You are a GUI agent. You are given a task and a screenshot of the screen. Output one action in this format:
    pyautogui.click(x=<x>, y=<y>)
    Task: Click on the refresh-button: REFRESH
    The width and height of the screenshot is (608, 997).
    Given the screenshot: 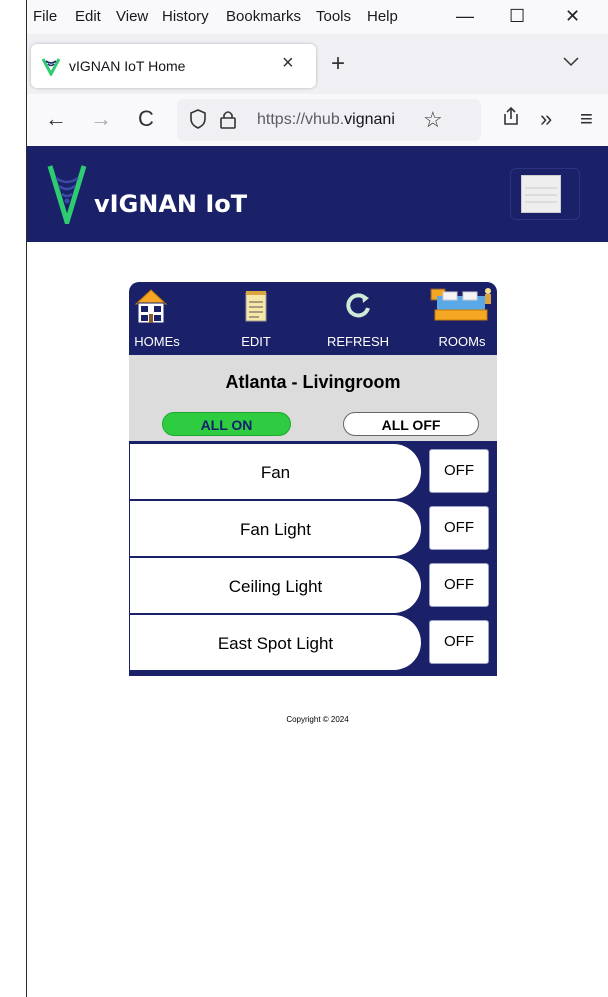 What is the action you would take?
    pyautogui.click(x=358, y=318)
    